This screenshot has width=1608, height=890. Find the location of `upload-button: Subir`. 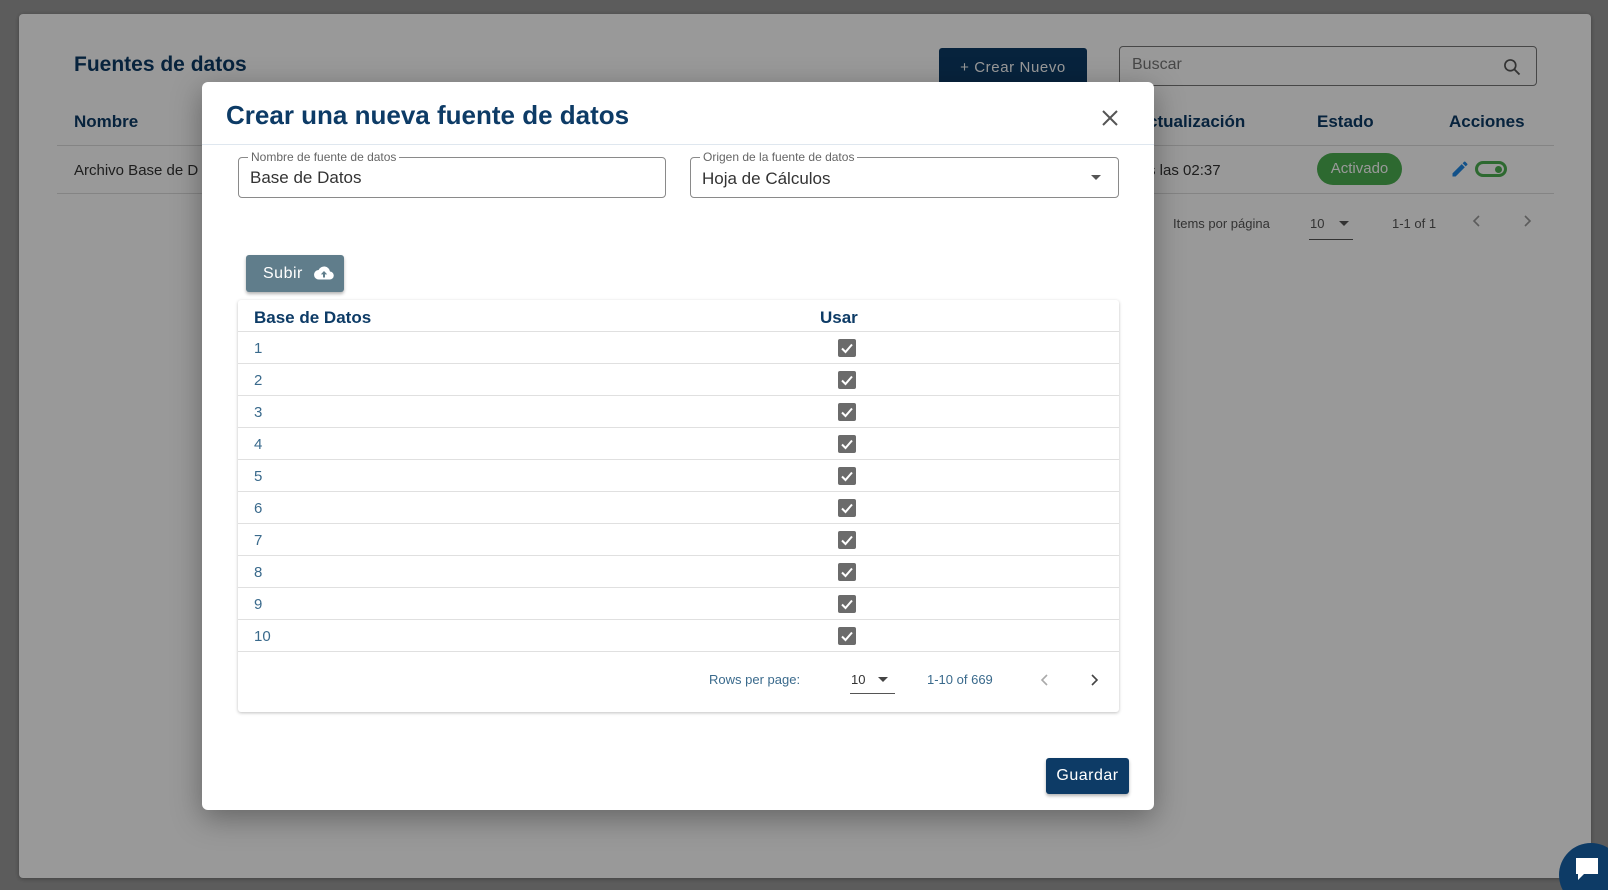

upload-button: Subir is located at coordinates (295, 273).